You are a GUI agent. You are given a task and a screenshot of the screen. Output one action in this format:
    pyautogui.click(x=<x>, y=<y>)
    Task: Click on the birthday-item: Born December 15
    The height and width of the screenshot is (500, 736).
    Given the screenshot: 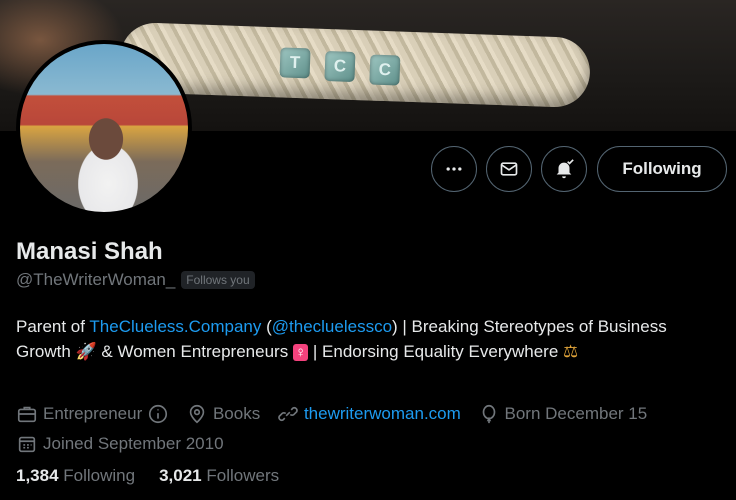 What is the action you would take?
    pyautogui.click(x=563, y=414)
    